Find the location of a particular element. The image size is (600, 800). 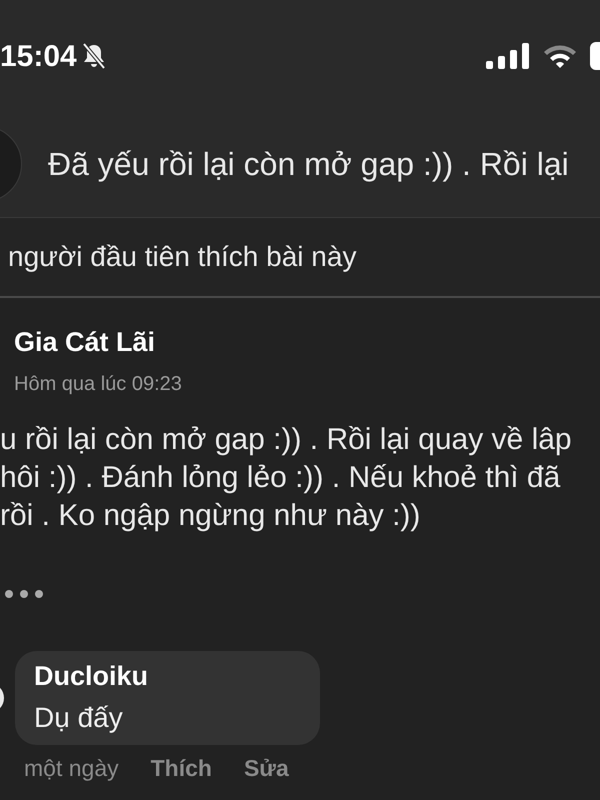

comment-time: một ngày is located at coordinates (71, 768).